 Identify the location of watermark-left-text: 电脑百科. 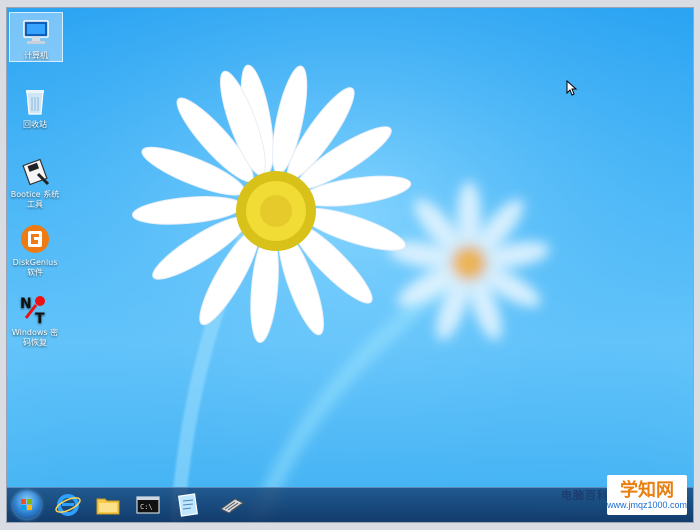
(585, 495).